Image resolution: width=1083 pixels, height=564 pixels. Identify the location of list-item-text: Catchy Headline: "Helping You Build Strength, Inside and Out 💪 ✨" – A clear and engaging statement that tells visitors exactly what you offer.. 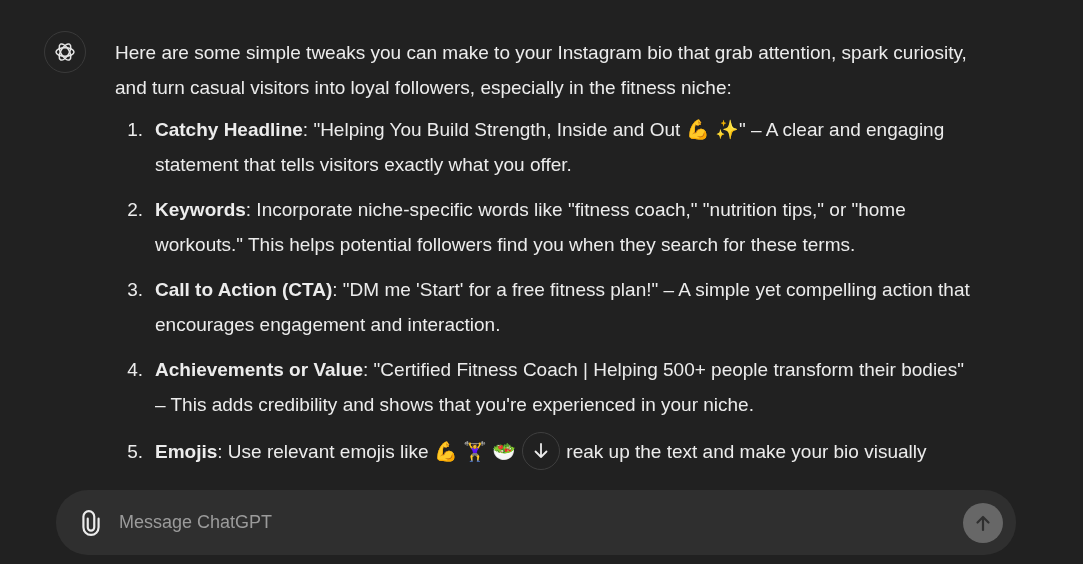
(550, 147).